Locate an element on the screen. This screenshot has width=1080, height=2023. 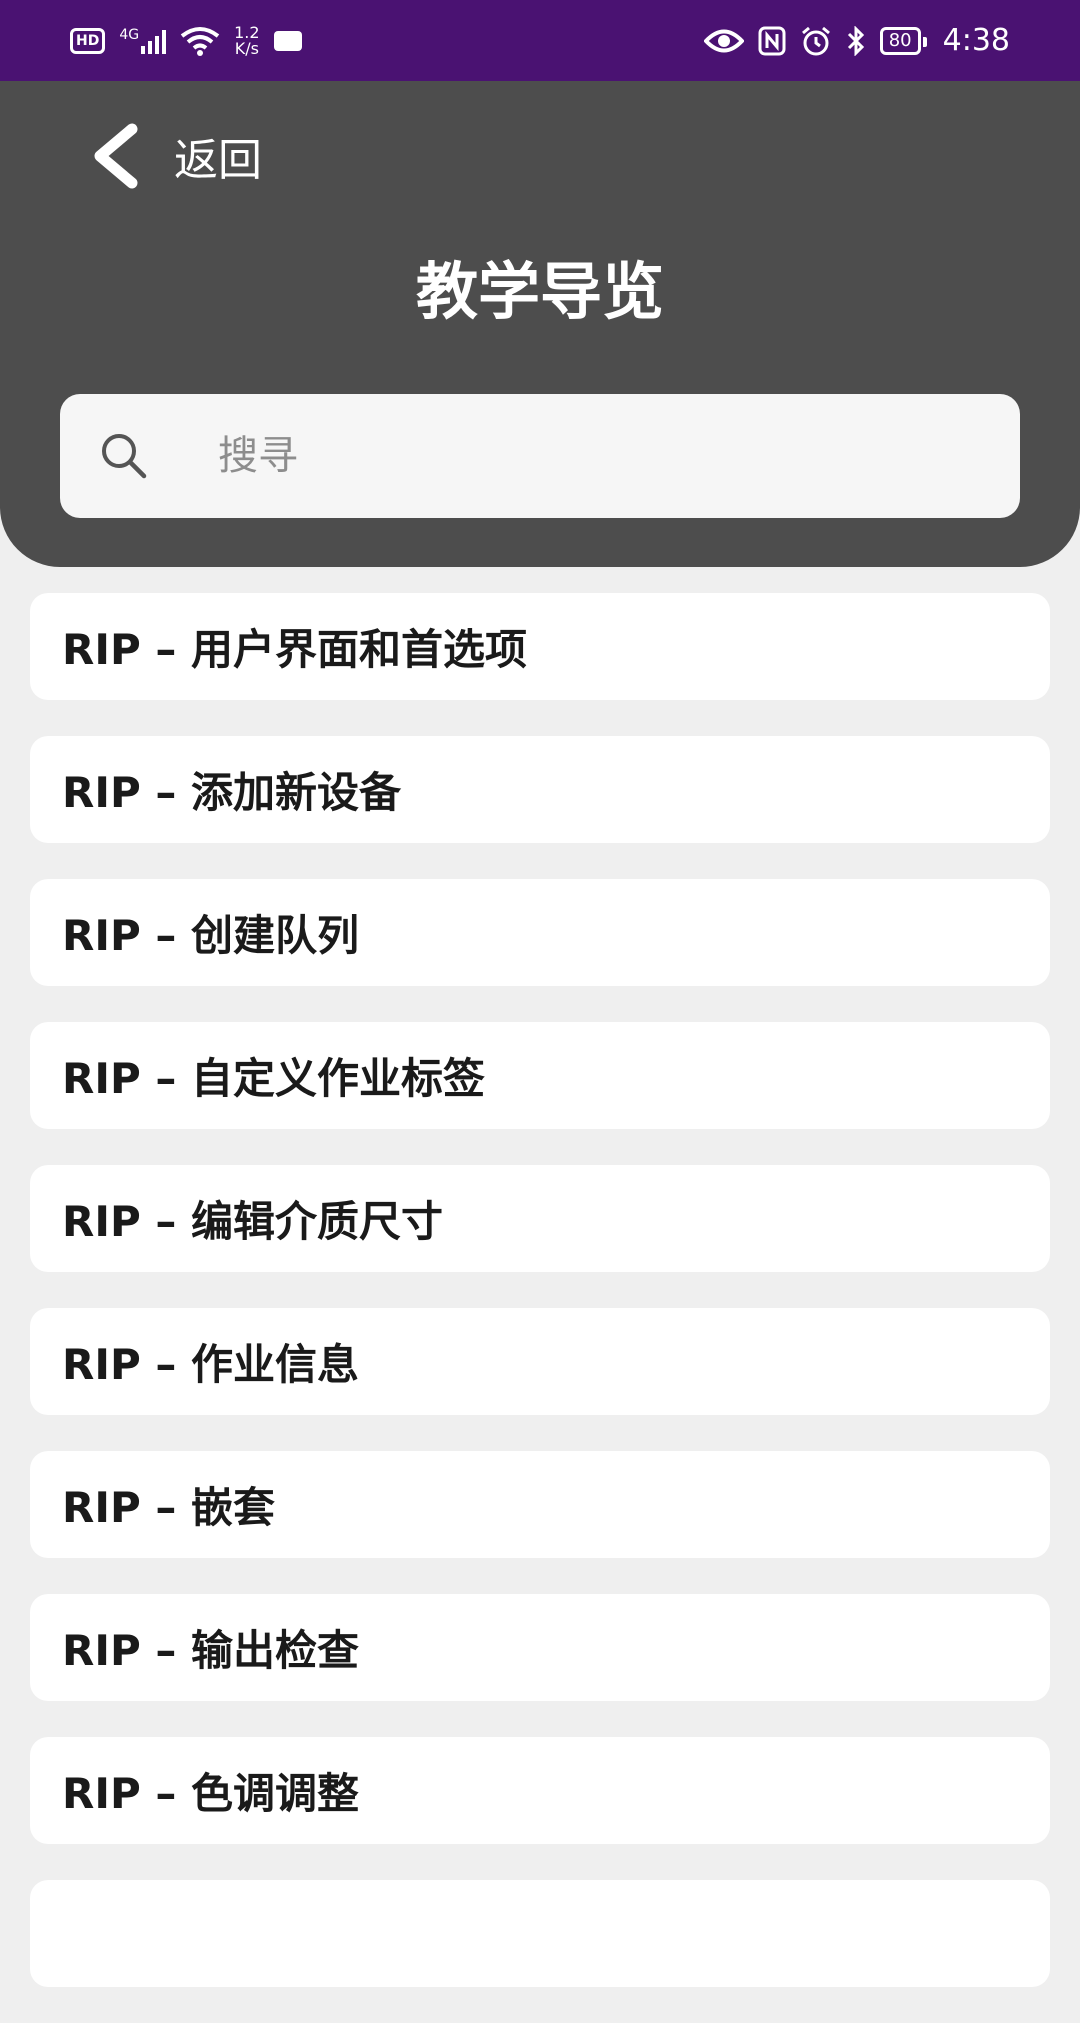
signal-icon is located at coordinates (154, 41).